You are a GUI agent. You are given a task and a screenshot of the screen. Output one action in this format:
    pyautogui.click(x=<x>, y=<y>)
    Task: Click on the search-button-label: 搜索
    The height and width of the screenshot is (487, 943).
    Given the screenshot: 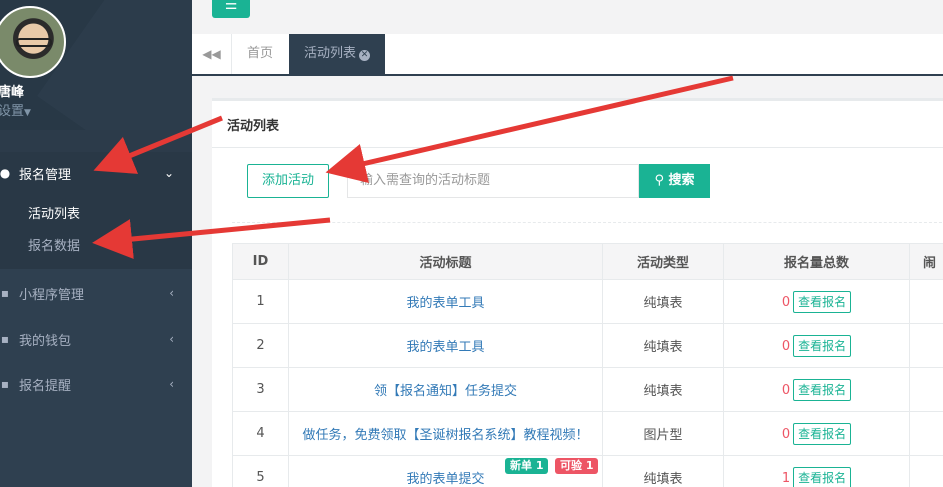 What is the action you would take?
    pyautogui.click(x=681, y=180)
    